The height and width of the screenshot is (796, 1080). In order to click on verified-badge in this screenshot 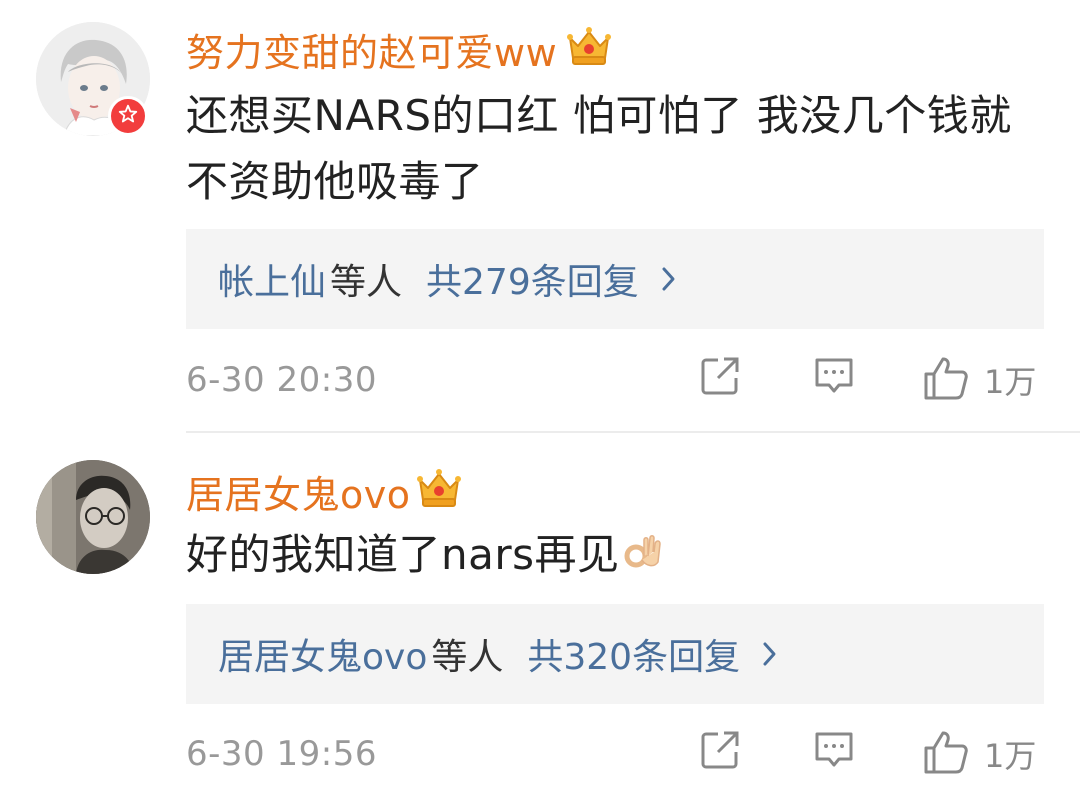, I will do `click(128, 116)`.